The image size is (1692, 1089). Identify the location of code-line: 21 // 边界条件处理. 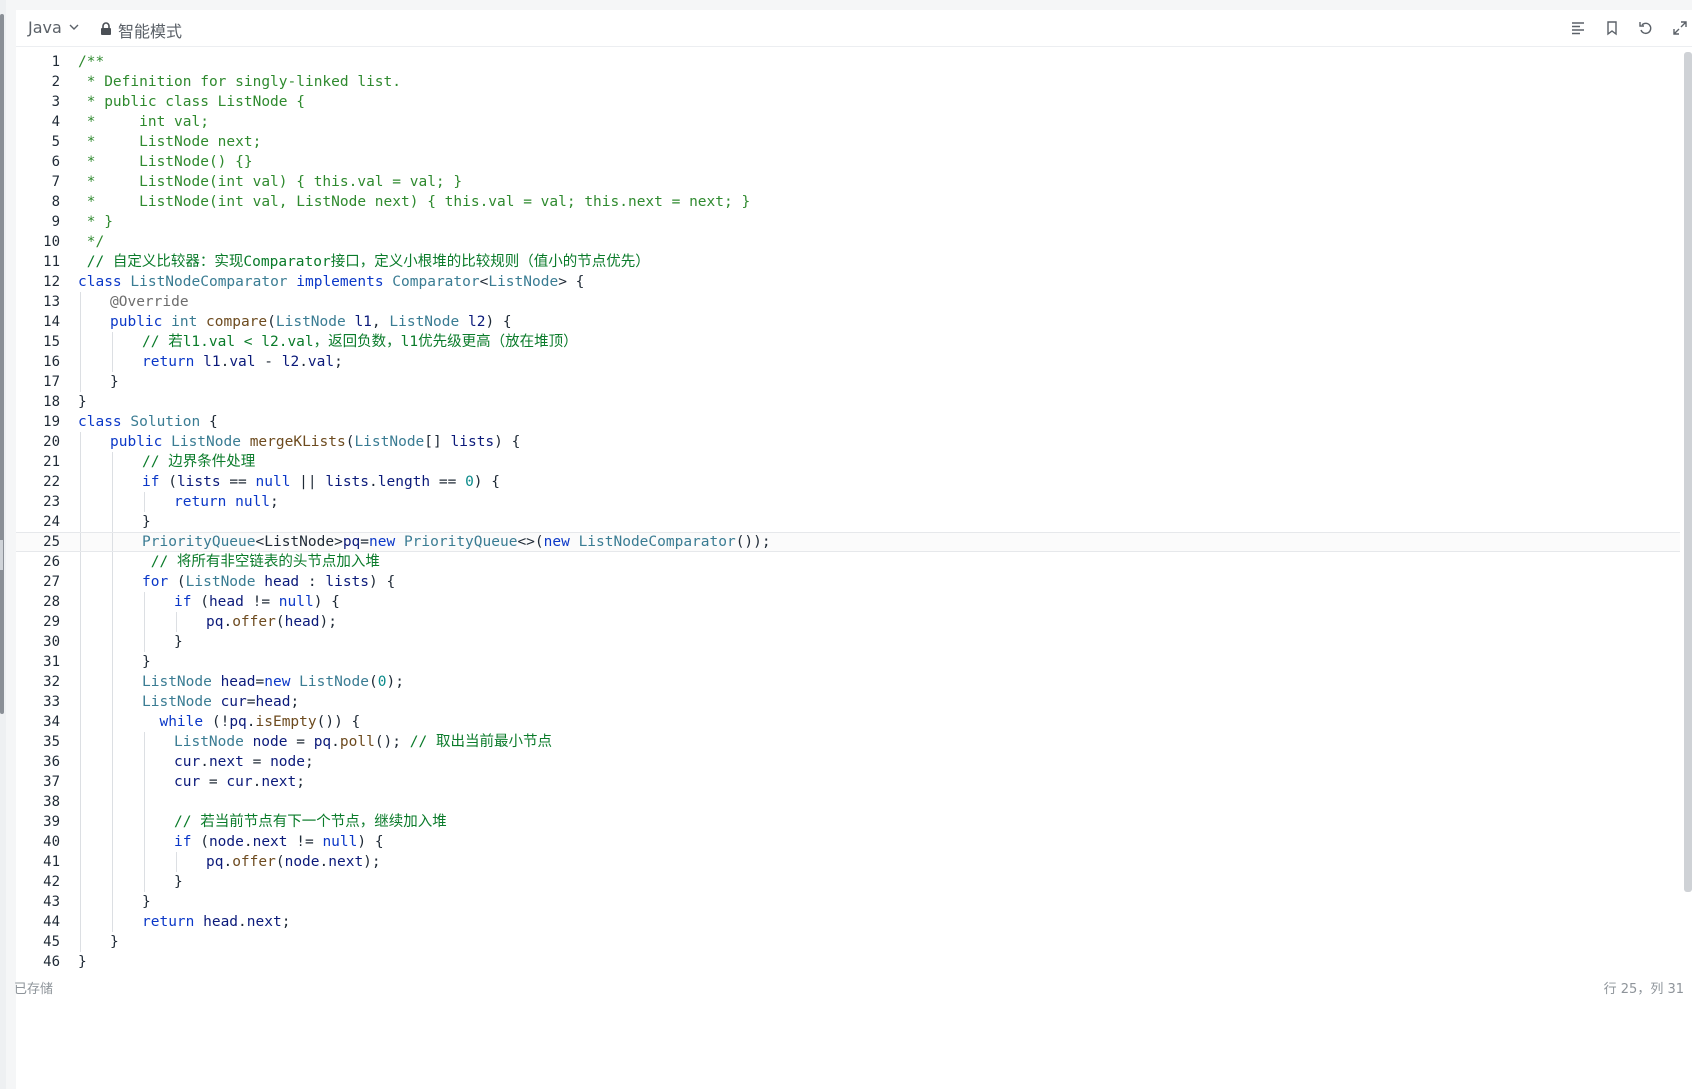
(848, 462).